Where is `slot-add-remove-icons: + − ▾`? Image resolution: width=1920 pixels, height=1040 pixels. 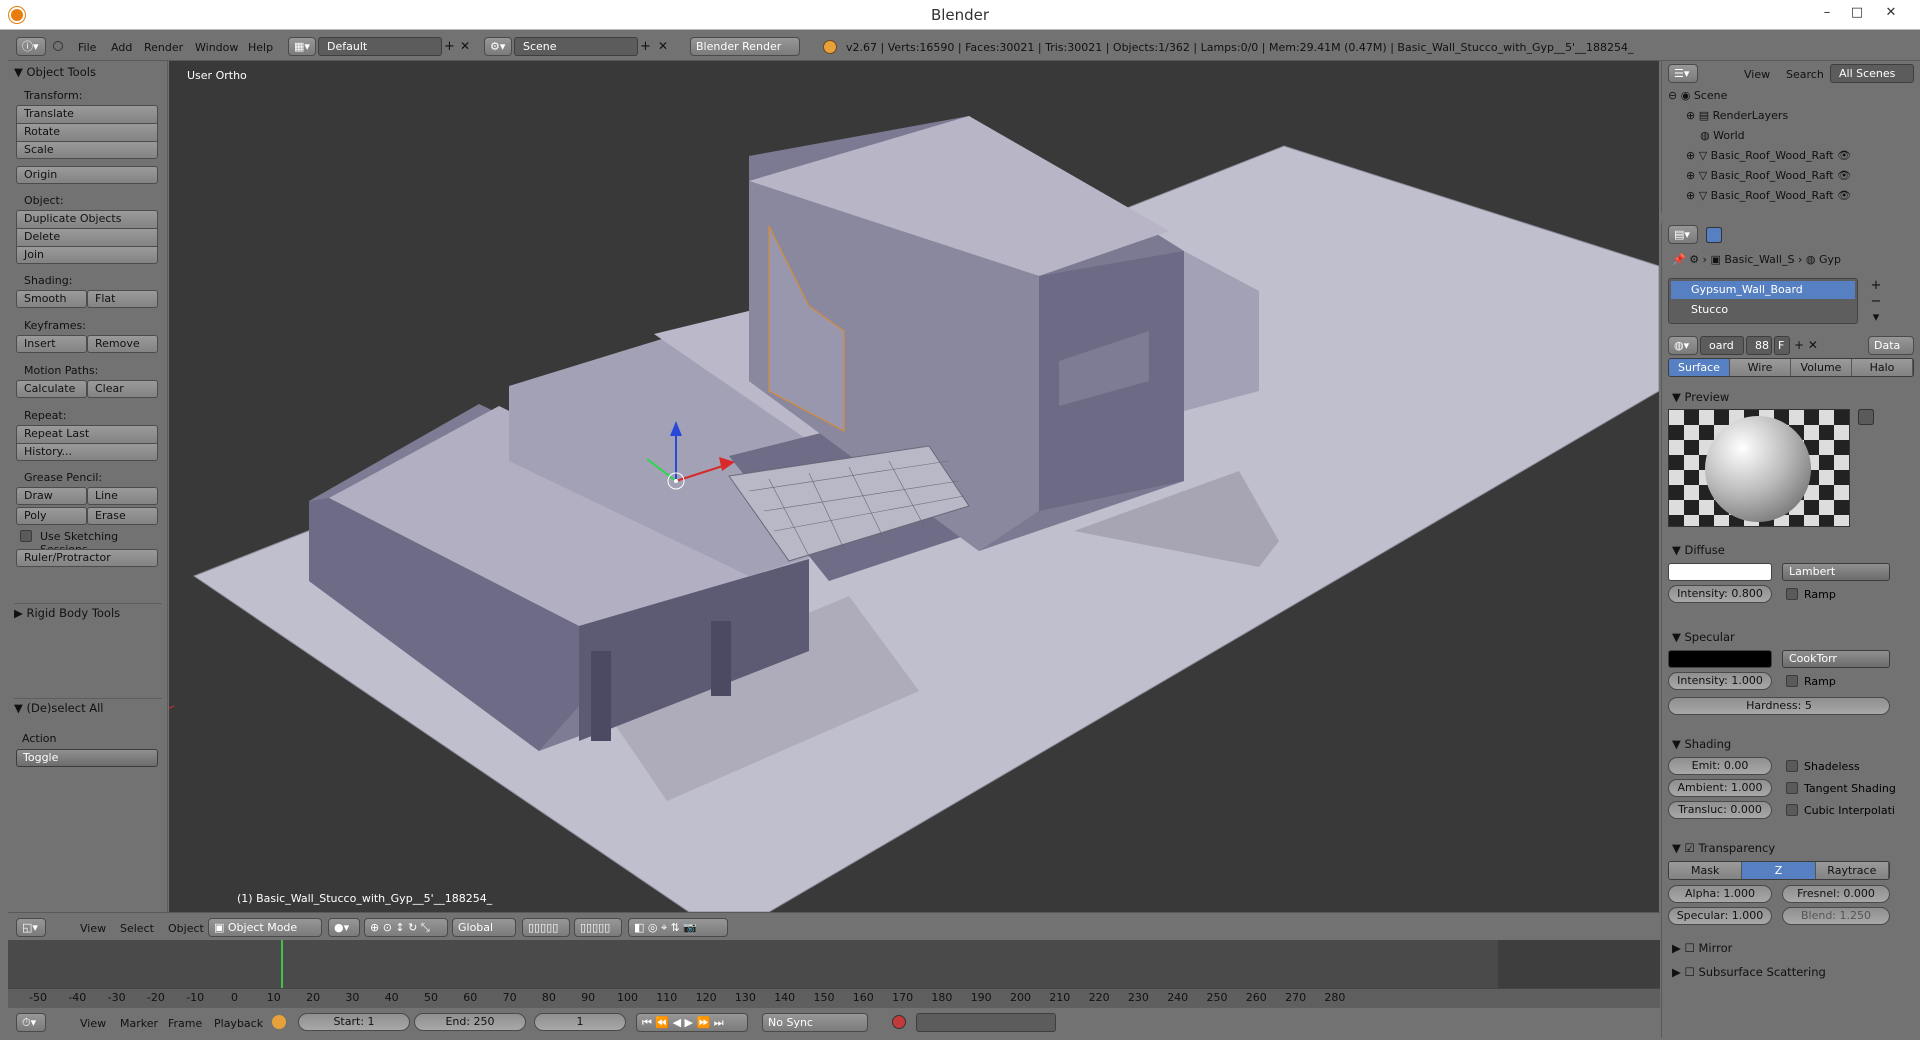
slot-add-remove-icons: + − ▾ is located at coordinates (1876, 303).